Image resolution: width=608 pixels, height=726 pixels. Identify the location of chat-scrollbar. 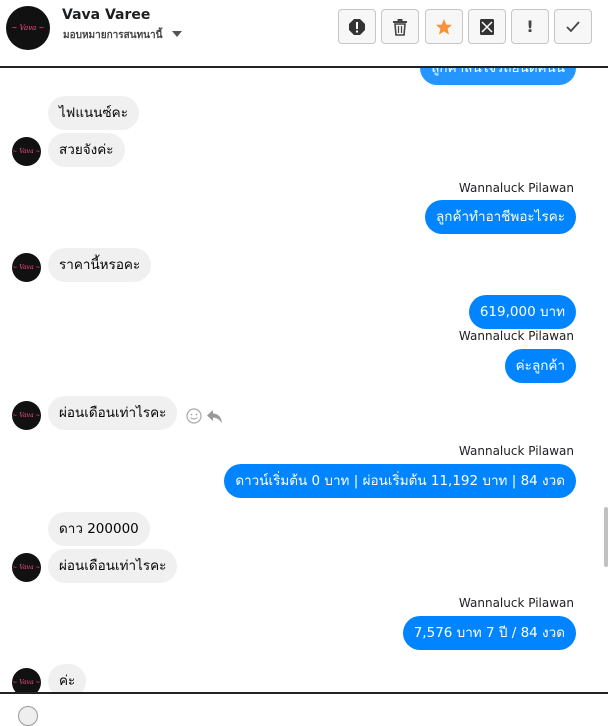
(606, 537).